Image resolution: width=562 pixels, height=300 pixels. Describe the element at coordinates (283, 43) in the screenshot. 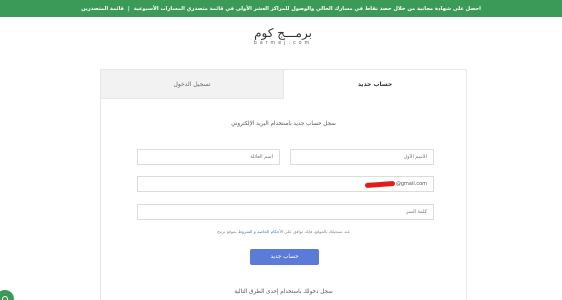

I see `logo-domain: barmej.com` at that location.